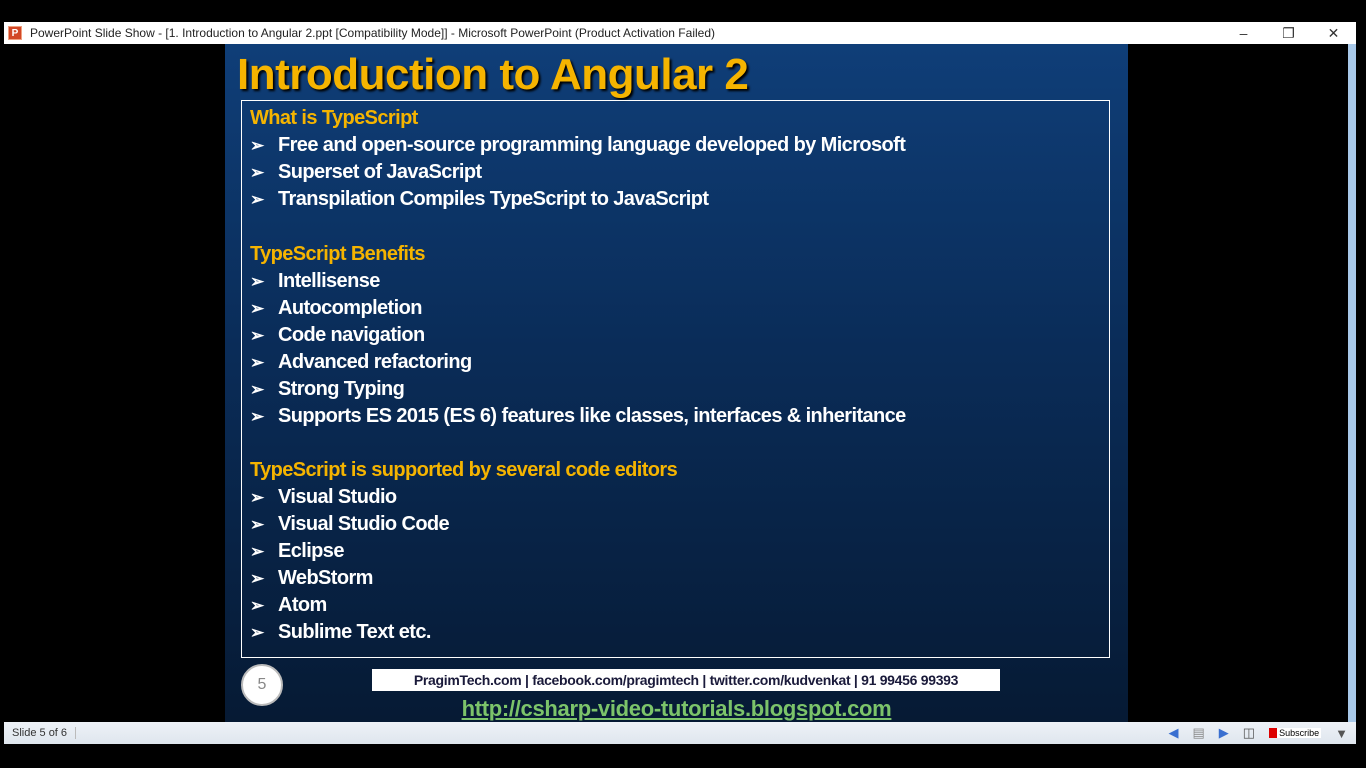  I want to click on bullet-item: ➢ Intellisense, so click(675, 281).